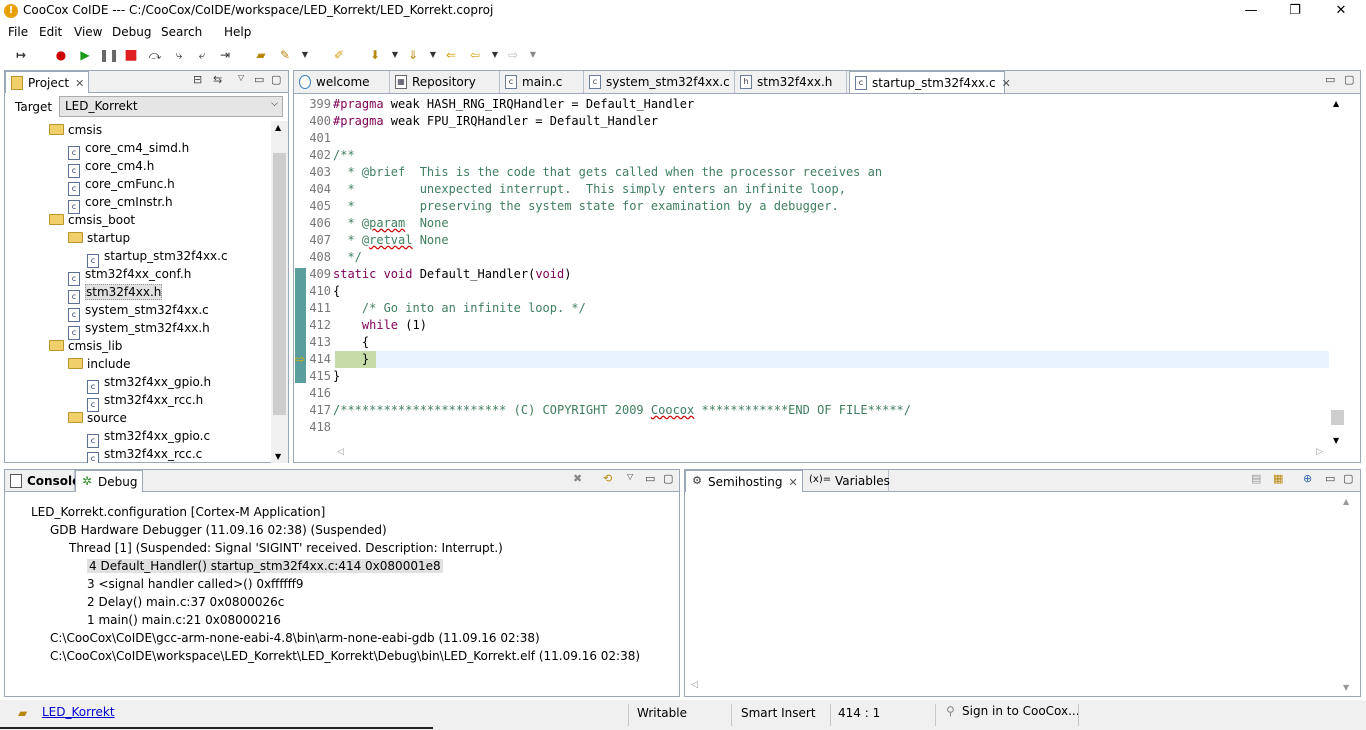  I want to click on menu-debug: Debug, so click(131, 32).